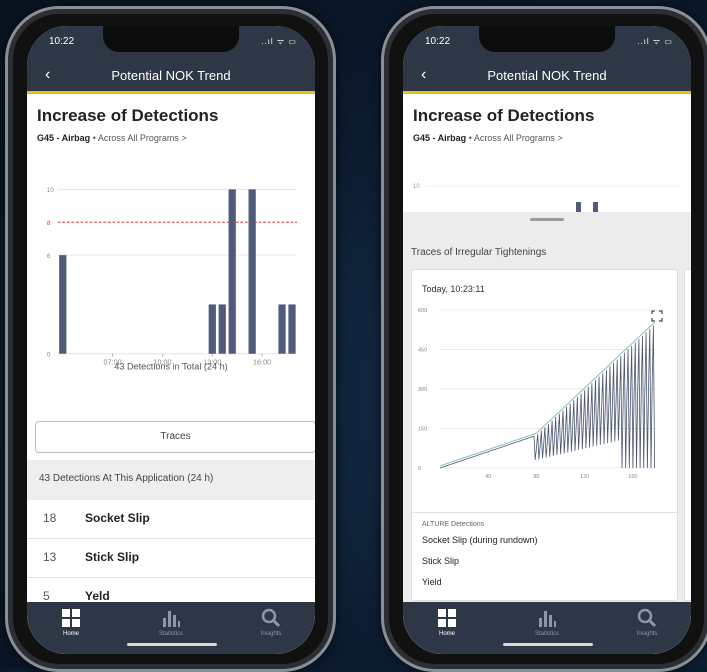 The image size is (707, 672). What do you see at coordinates (488, 477) in the screenshot?
I see `x-tick-label: 40` at bounding box center [488, 477].